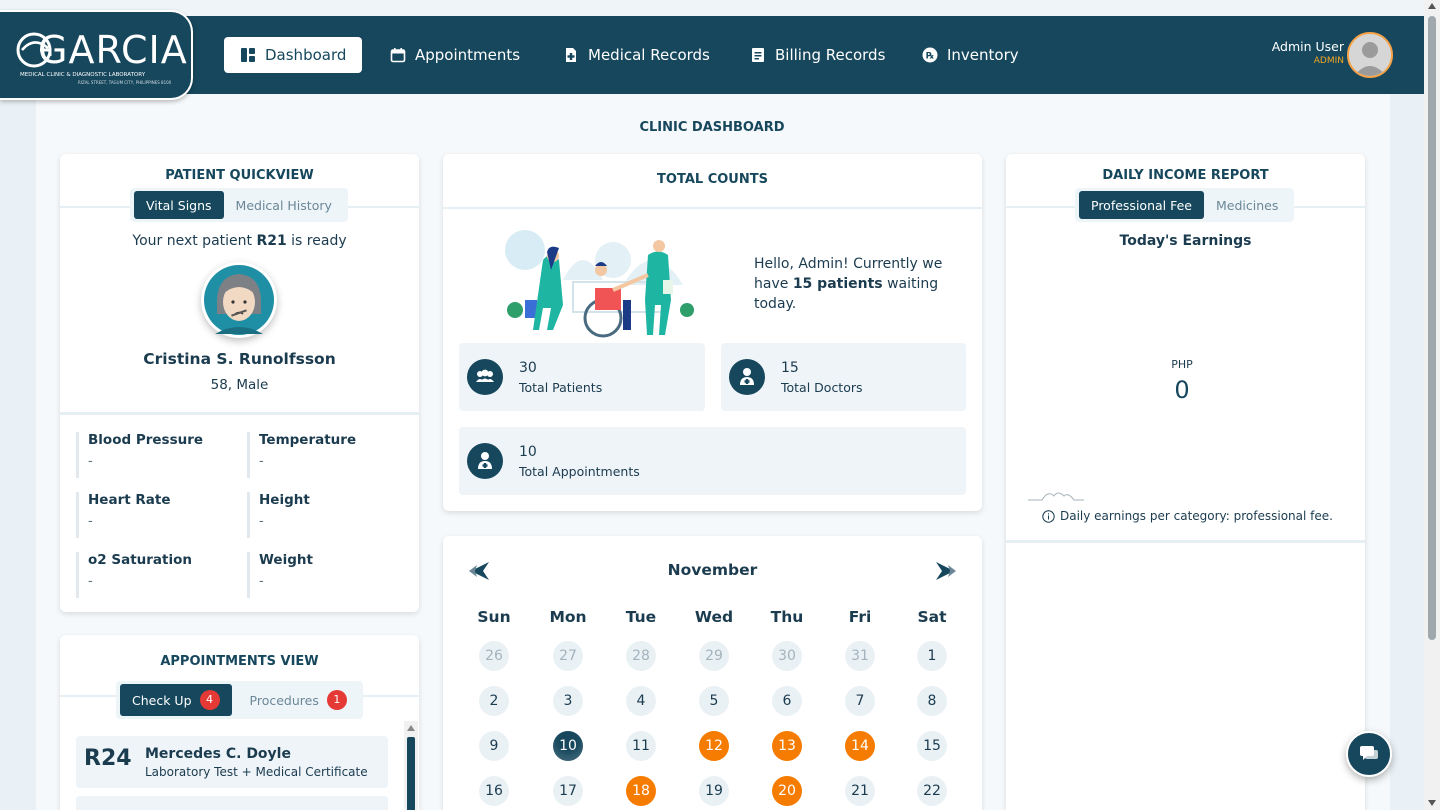 The width and height of the screenshot is (1440, 810). I want to click on prescription-icon: ℞, so click(930, 55).